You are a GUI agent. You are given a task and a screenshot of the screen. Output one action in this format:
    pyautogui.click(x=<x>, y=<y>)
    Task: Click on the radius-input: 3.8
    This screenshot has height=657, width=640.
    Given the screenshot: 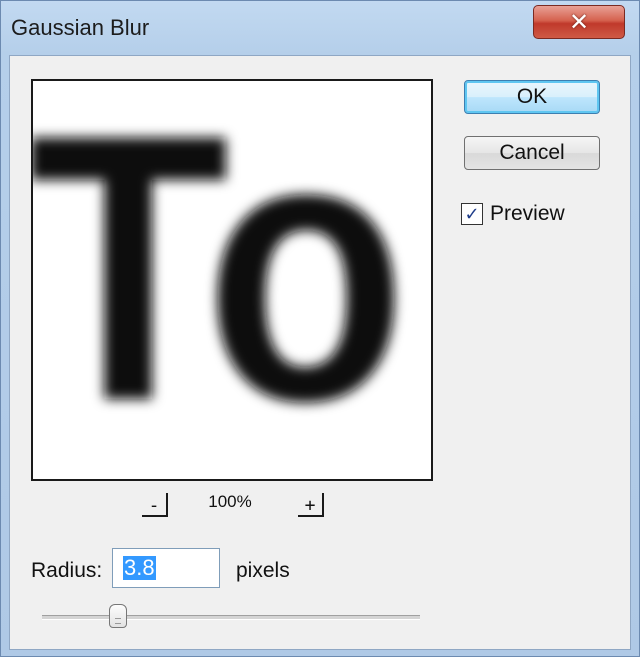 What is the action you would take?
    pyautogui.click(x=166, y=568)
    